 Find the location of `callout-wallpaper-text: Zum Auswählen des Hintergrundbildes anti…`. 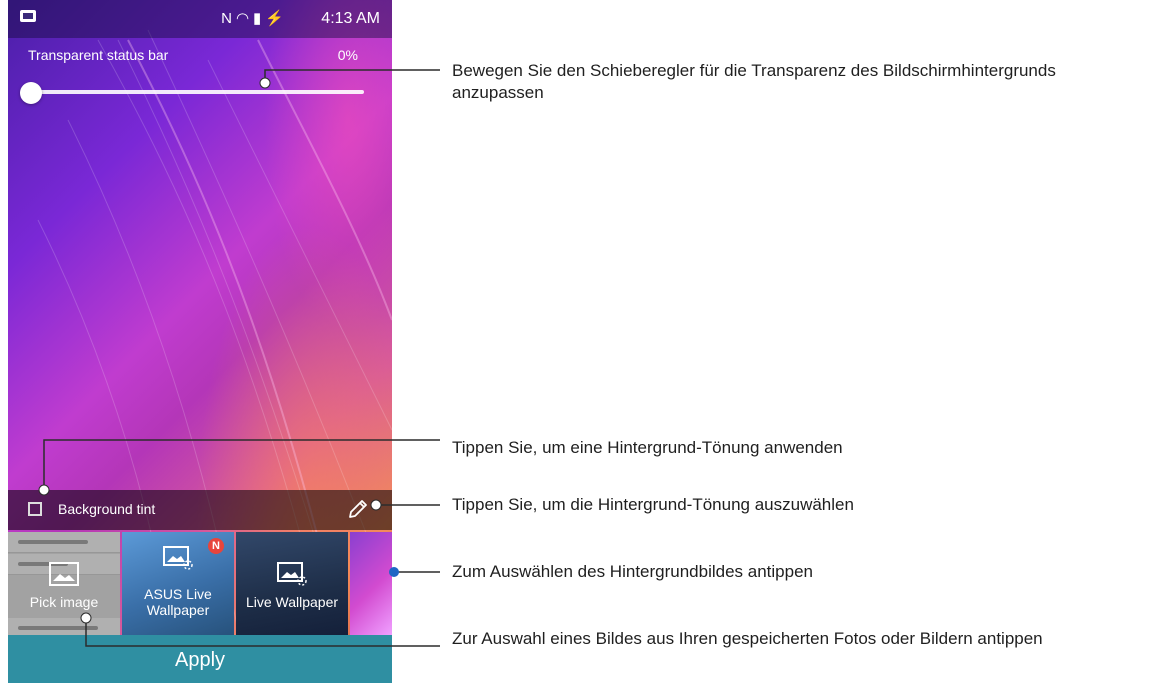

callout-wallpaper-text: Zum Auswählen des Hintergrundbildes anti… is located at coordinates (633, 571).